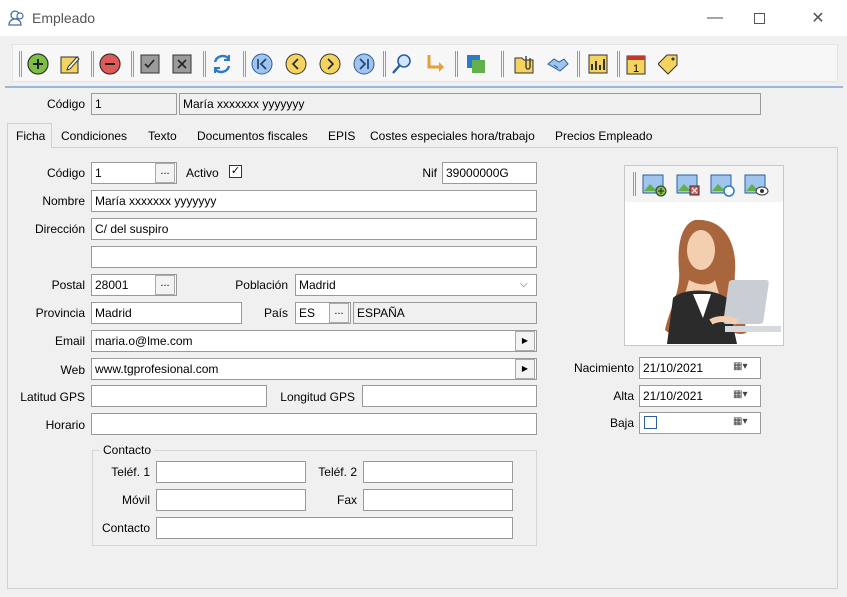 This screenshot has width=847, height=597. What do you see at coordinates (127, 450) in the screenshot?
I see `contacto-group-label: Contacto` at bounding box center [127, 450].